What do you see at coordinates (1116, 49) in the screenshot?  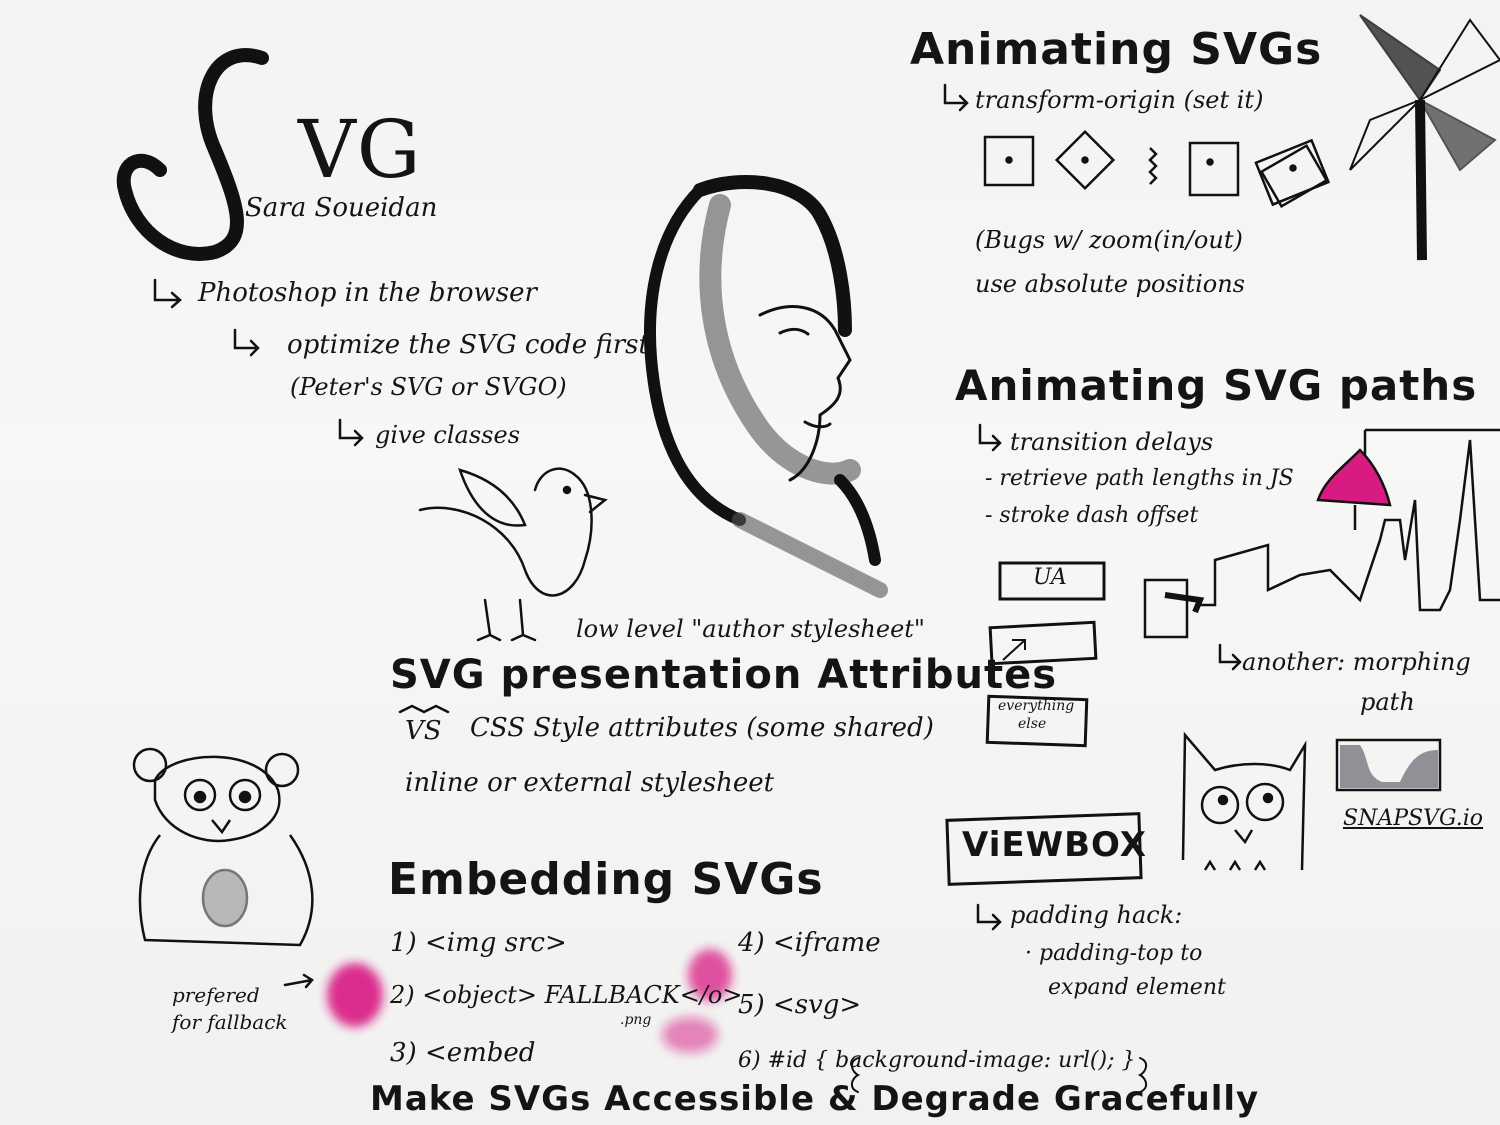 I see `animating-heading: Animating SVGs` at bounding box center [1116, 49].